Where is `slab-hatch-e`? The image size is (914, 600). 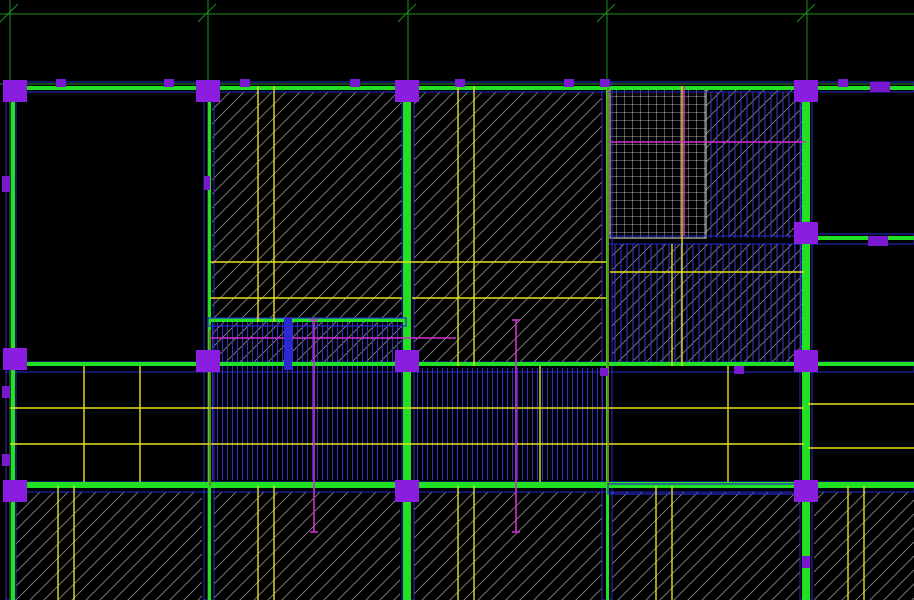
slab-hatch-e is located at coordinates (508, 546).